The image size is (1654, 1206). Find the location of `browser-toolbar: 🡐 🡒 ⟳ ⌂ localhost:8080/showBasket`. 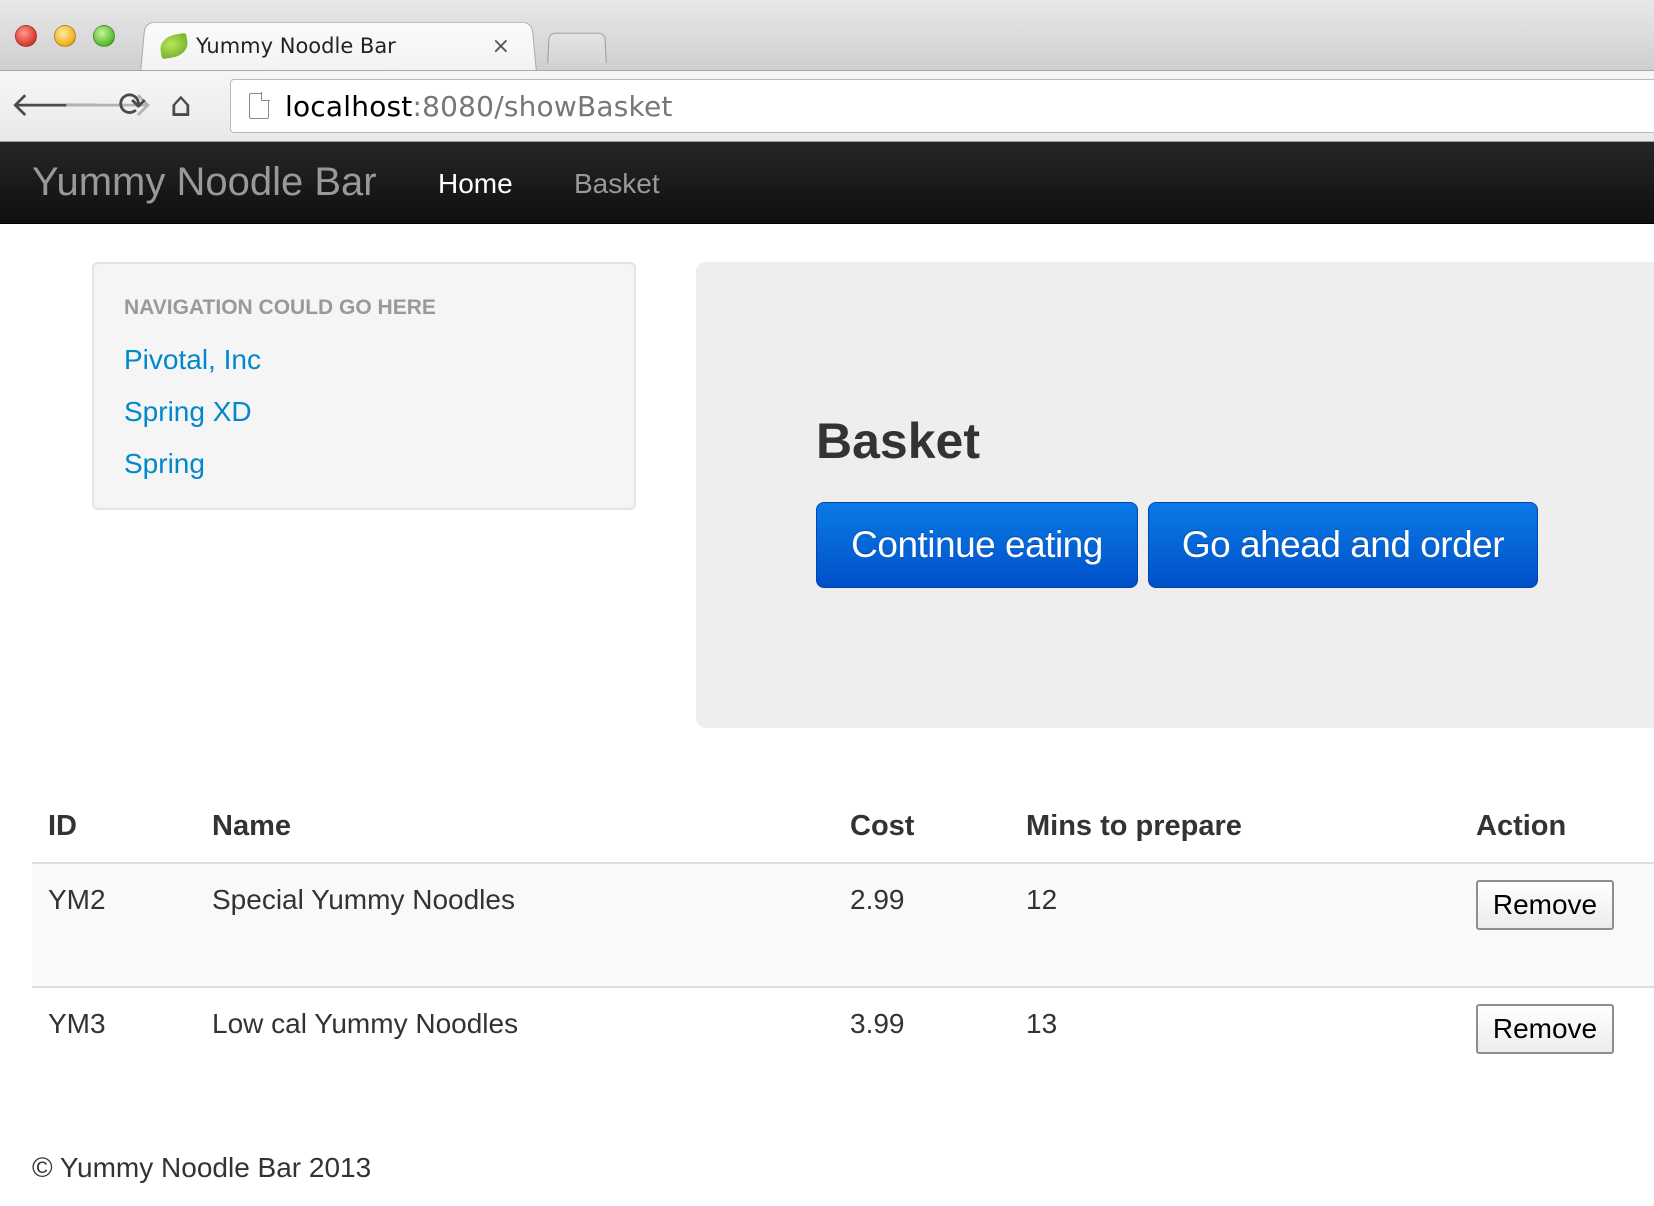

browser-toolbar: 🡐 🡒 ⟳ ⌂ localhost:8080/showBasket is located at coordinates (827, 106).